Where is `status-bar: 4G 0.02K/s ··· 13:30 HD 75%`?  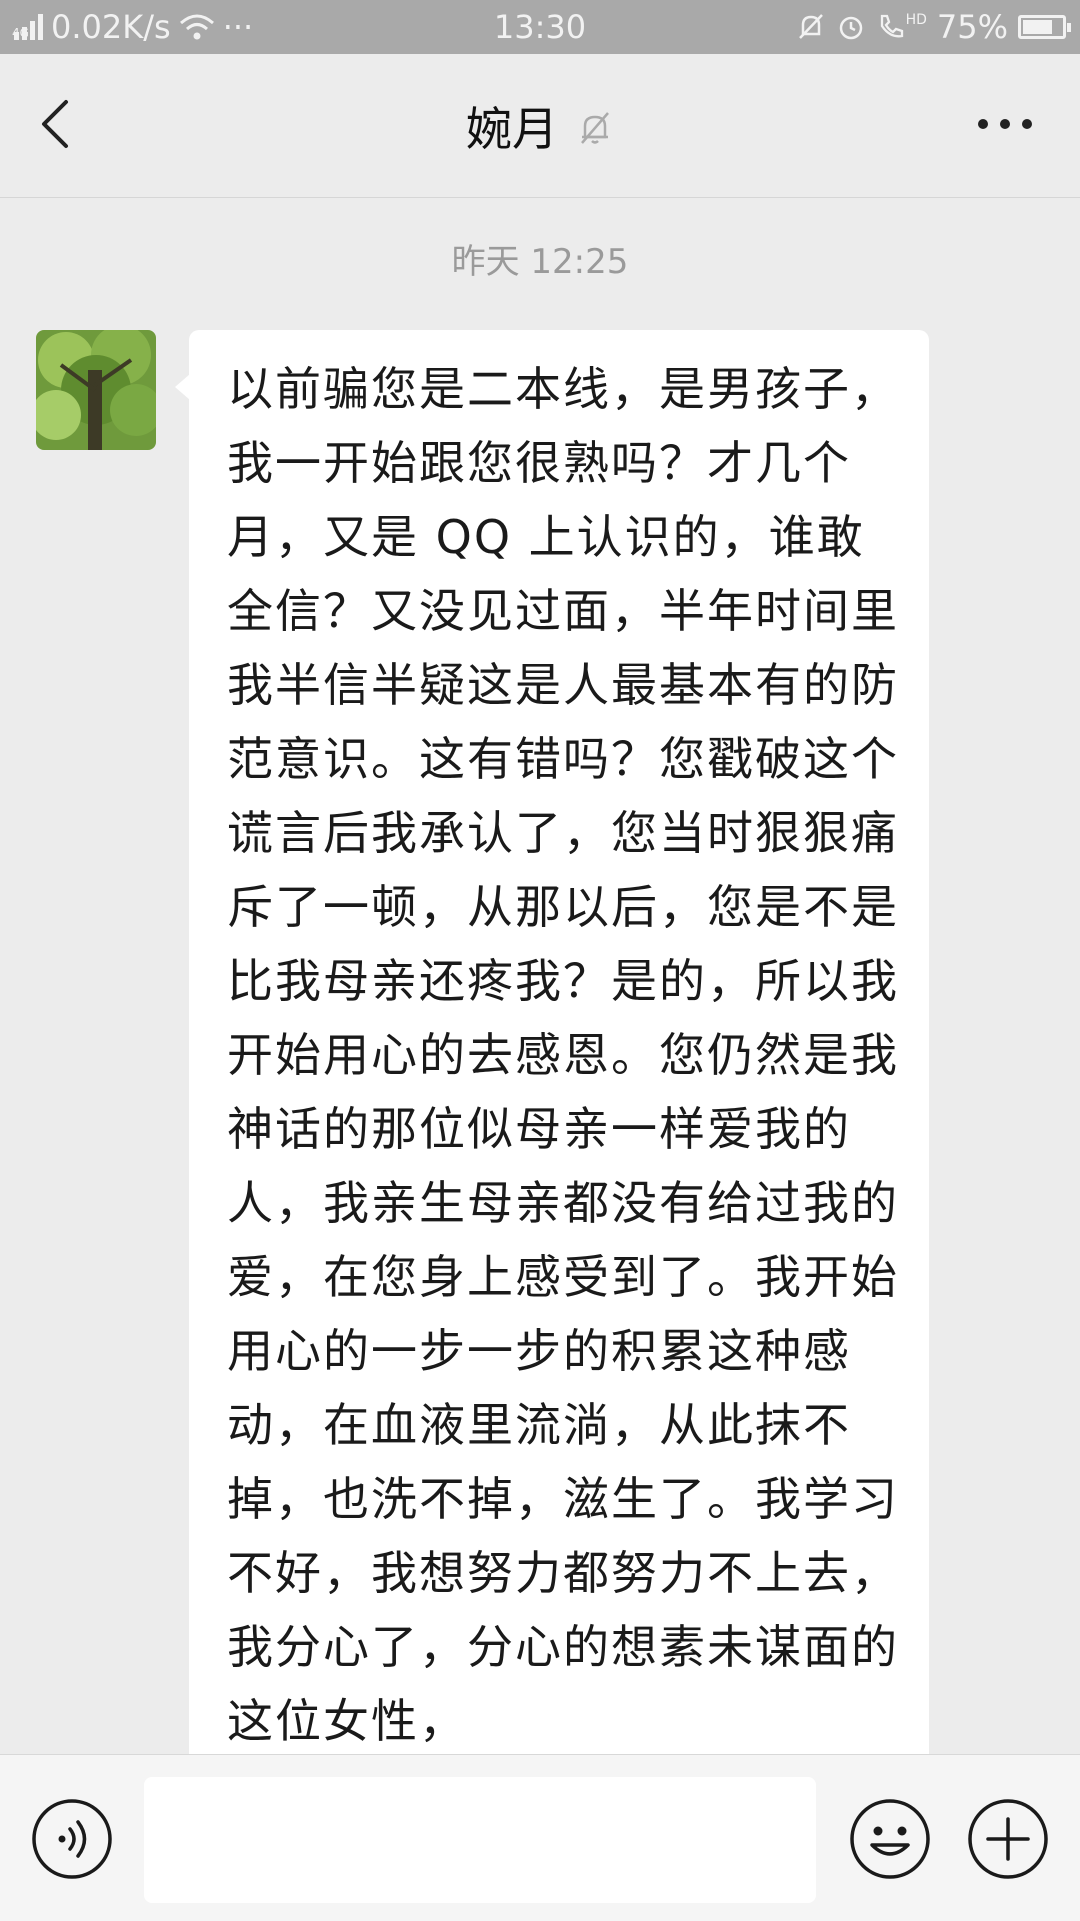
status-bar: 4G 0.02K/s ··· 13:30 HD 75% is located at coordinates (540, 27).